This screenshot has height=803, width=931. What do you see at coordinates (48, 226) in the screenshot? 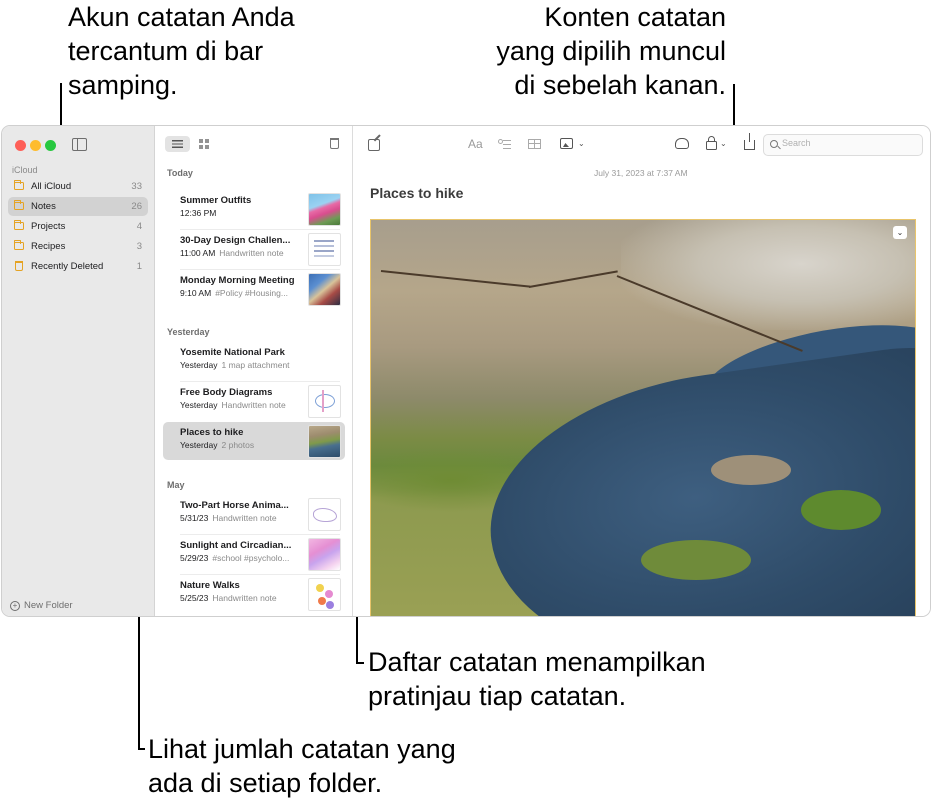
I see `folder-name: Projects` at bounding box center [48, 226].